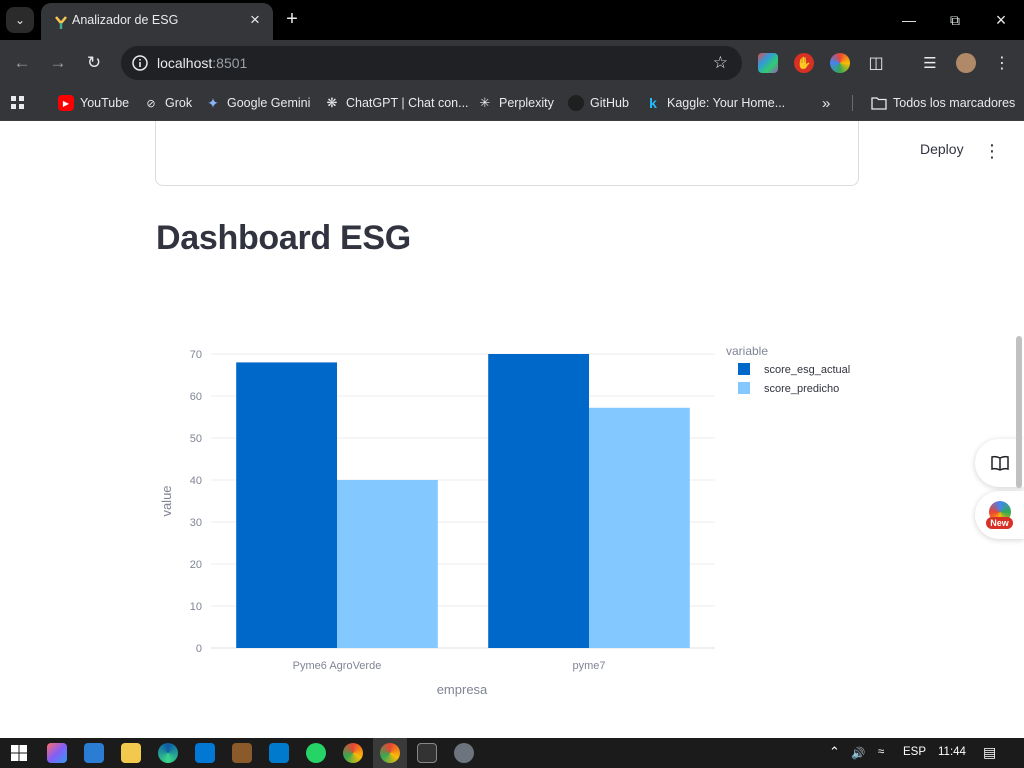 The width and height of the screenshot is (1024, 768). I want to click on bookmarks-divider, so click(852, 103).